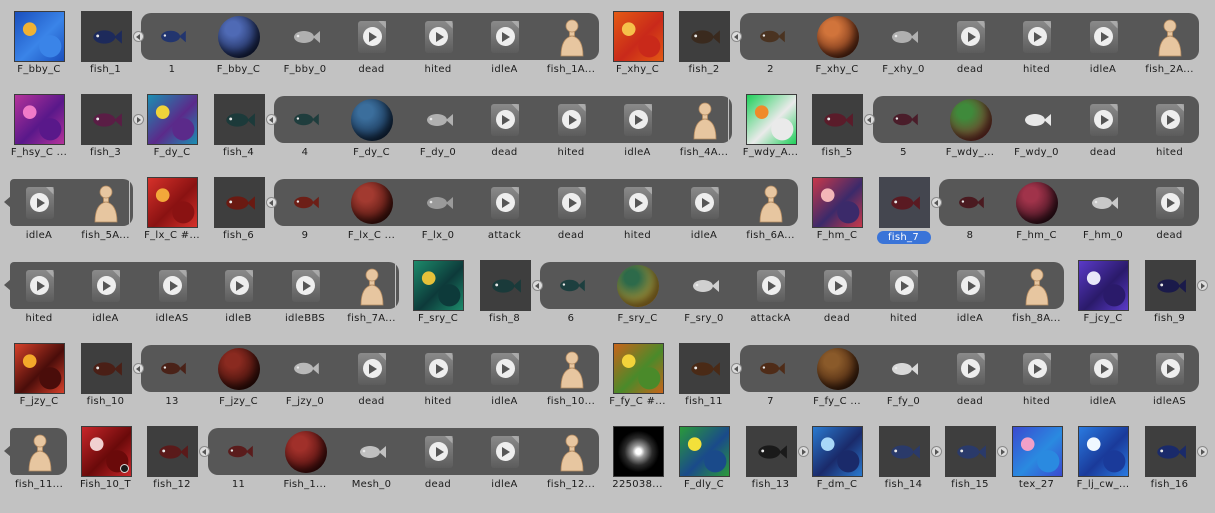 Image resolution: width=1215 pixels, height=513 pixels. I want to click on asset-item: F_bby_C, so click(239, 41).